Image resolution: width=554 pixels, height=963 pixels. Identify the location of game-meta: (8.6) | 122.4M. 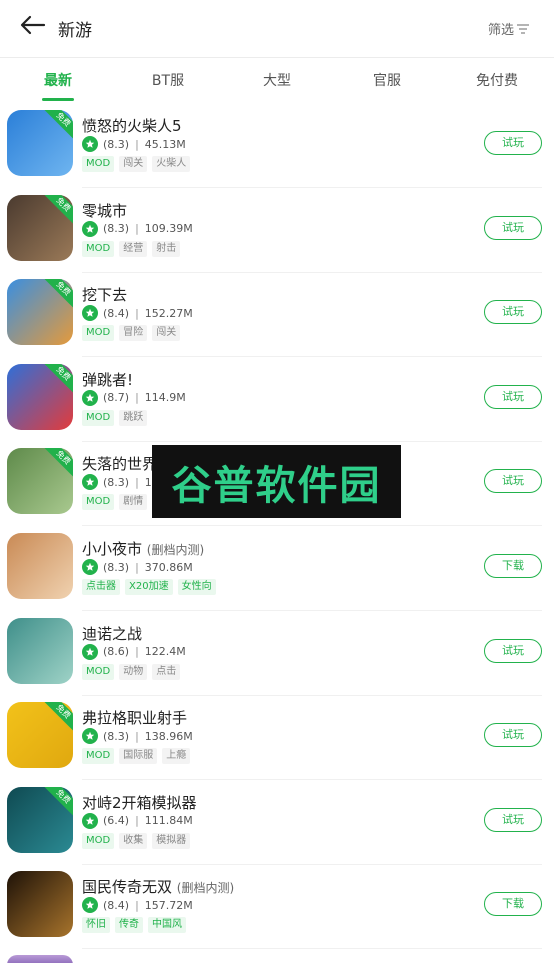
(134, 651).